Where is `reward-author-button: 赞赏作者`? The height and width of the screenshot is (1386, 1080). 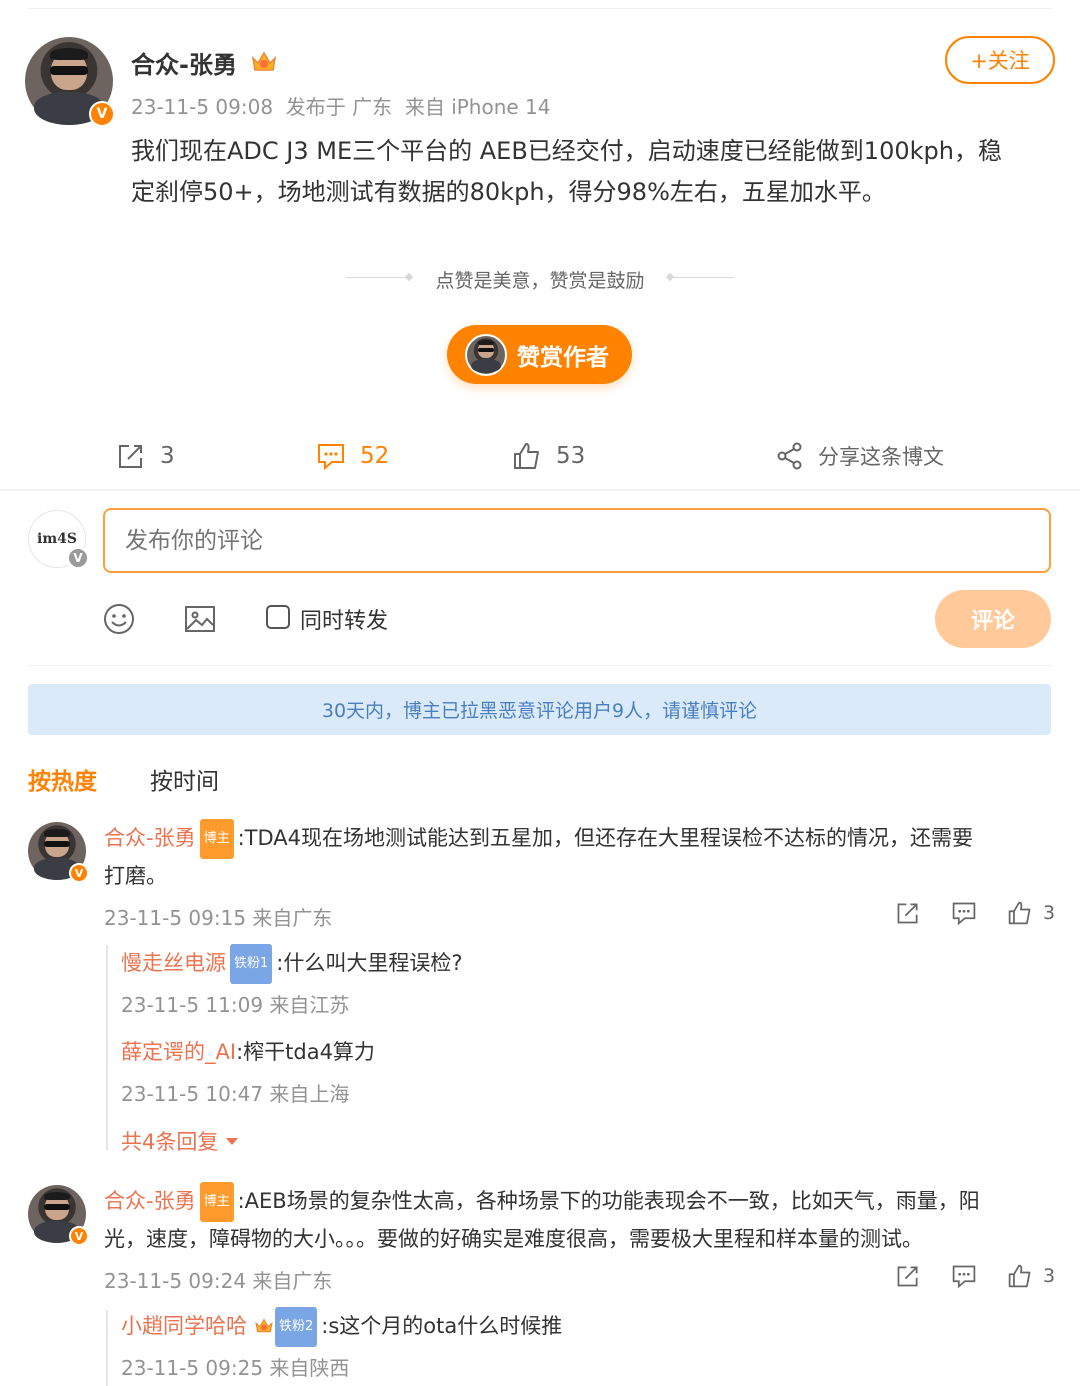
reward-author-button: 赞赏作者 is located at coordinates (539, 354).